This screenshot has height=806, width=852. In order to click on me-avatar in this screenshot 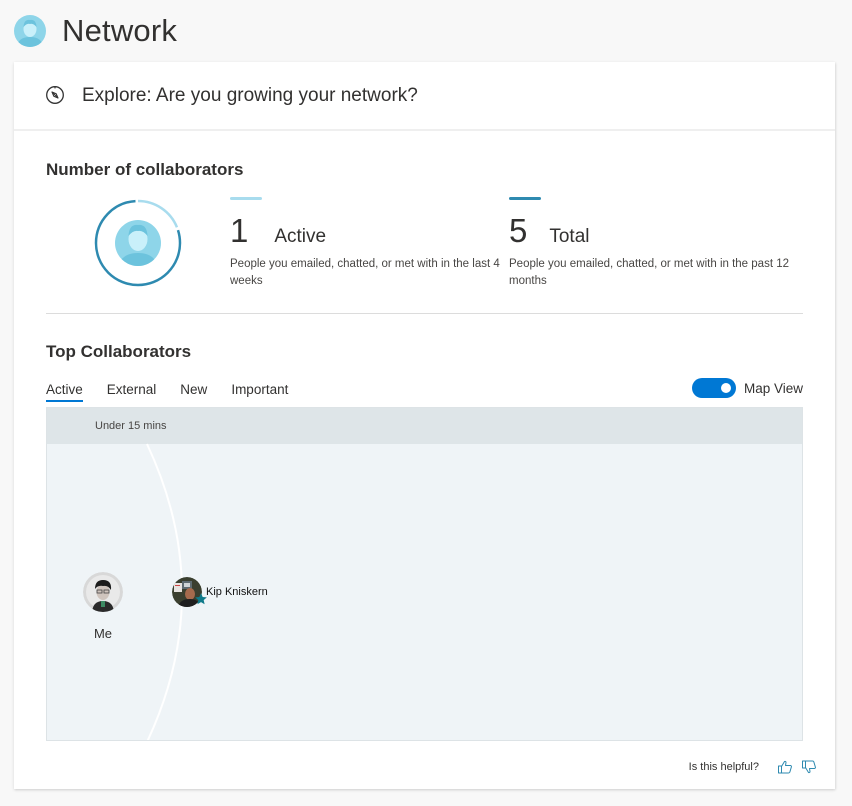, I will do `click(103, 592)`.